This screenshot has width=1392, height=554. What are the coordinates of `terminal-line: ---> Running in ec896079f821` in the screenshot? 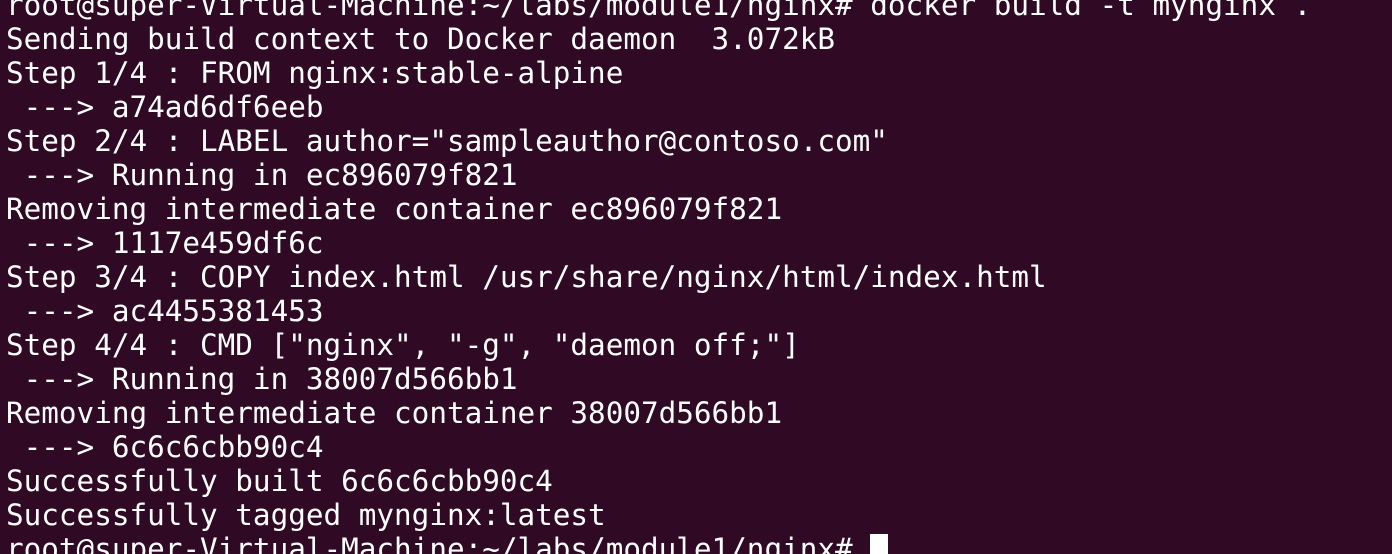 It's located at (262, 175).